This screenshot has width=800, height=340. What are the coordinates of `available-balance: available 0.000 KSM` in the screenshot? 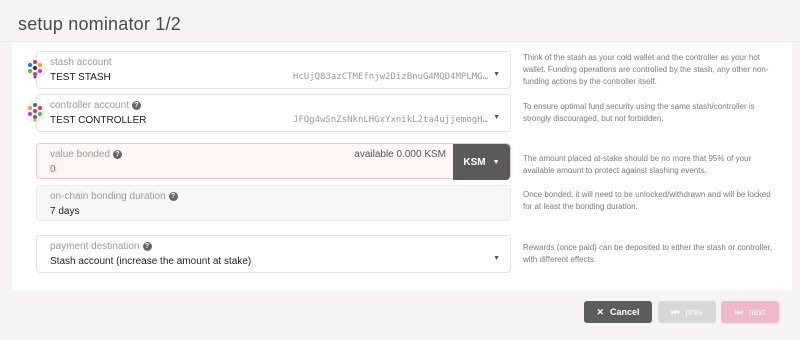 It's located at (400, 154).